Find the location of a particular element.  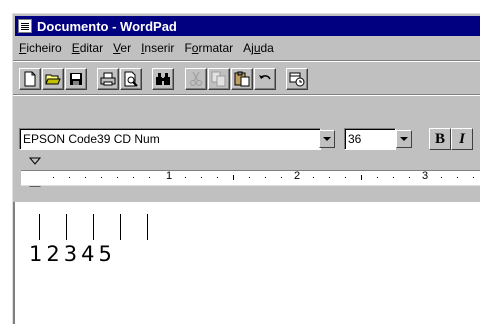

ruler: 1 2 3 is located at coordinates (250, 178).